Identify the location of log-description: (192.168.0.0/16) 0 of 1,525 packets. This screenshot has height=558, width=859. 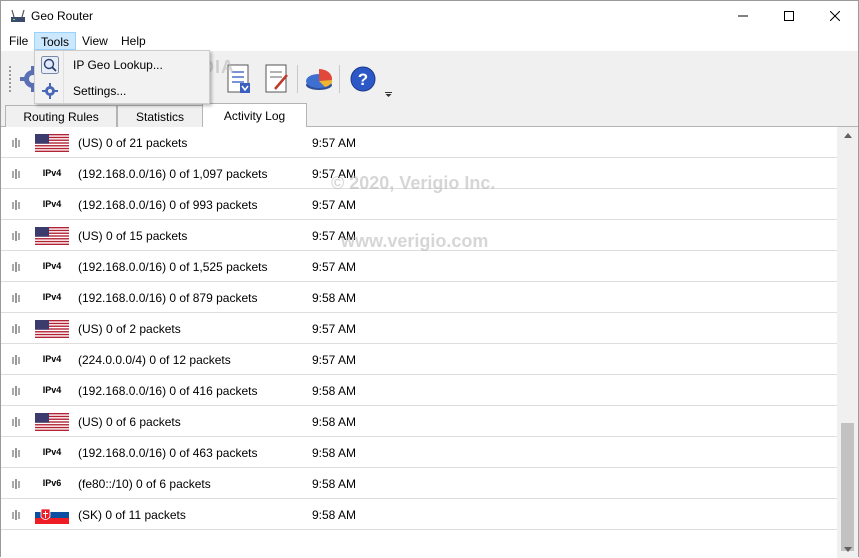
(173, 267).